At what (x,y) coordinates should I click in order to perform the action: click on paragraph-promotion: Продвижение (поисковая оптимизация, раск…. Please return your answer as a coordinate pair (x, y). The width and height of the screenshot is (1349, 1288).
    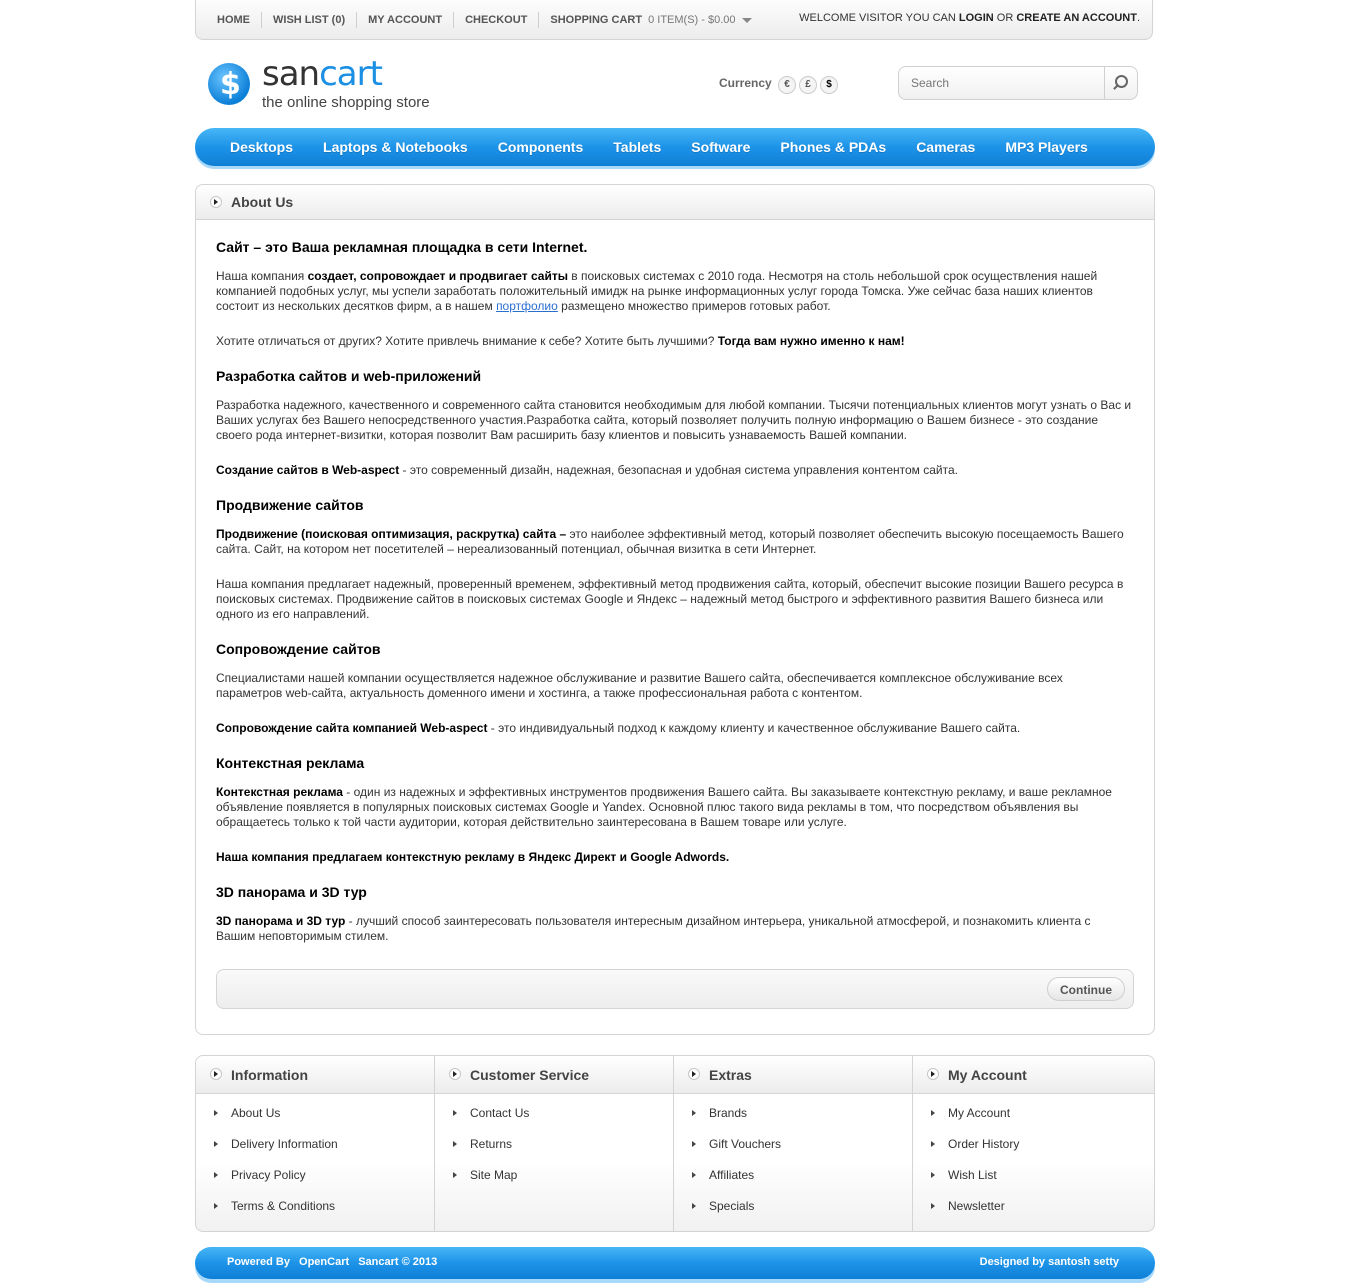
    Looking at the image, I should click on (674, 542).